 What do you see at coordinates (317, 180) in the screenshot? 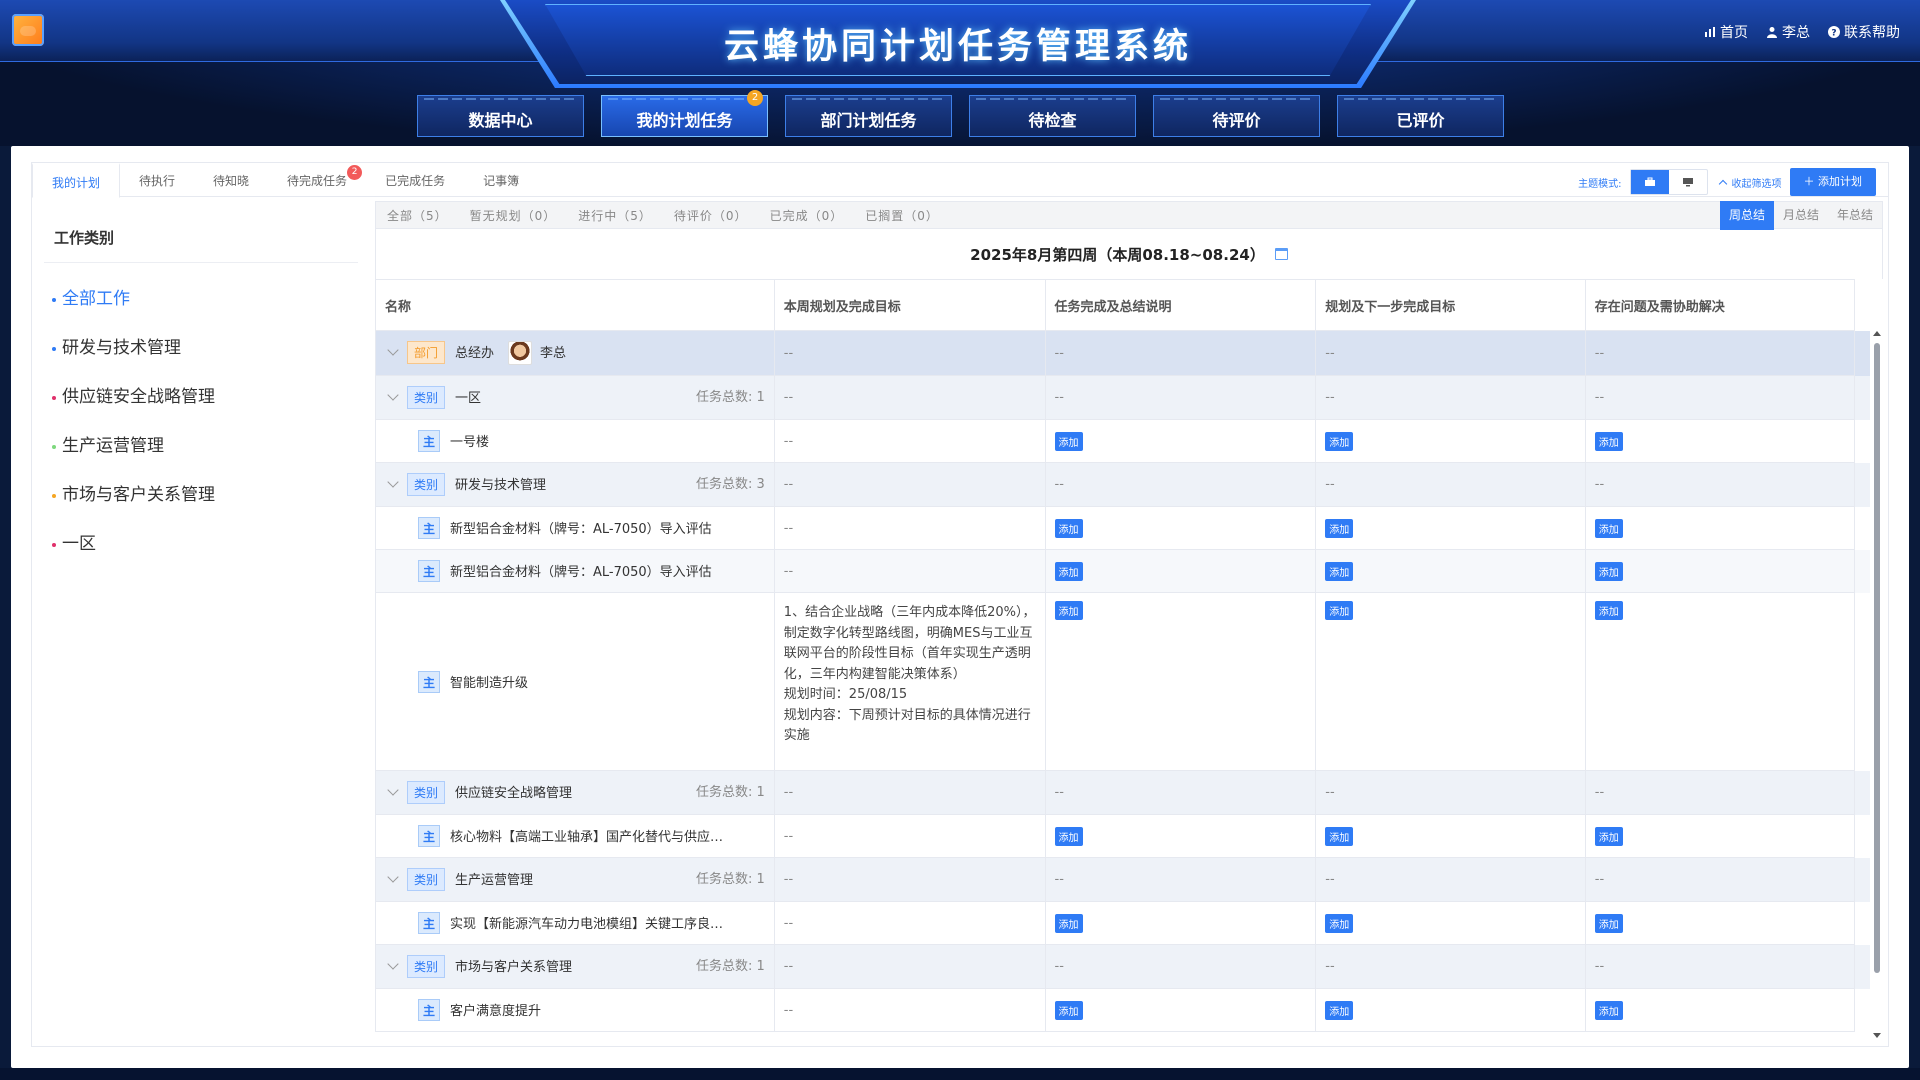
I see `subtab-to-complete: 待完成任务 2` at bounding box center [317, 180].